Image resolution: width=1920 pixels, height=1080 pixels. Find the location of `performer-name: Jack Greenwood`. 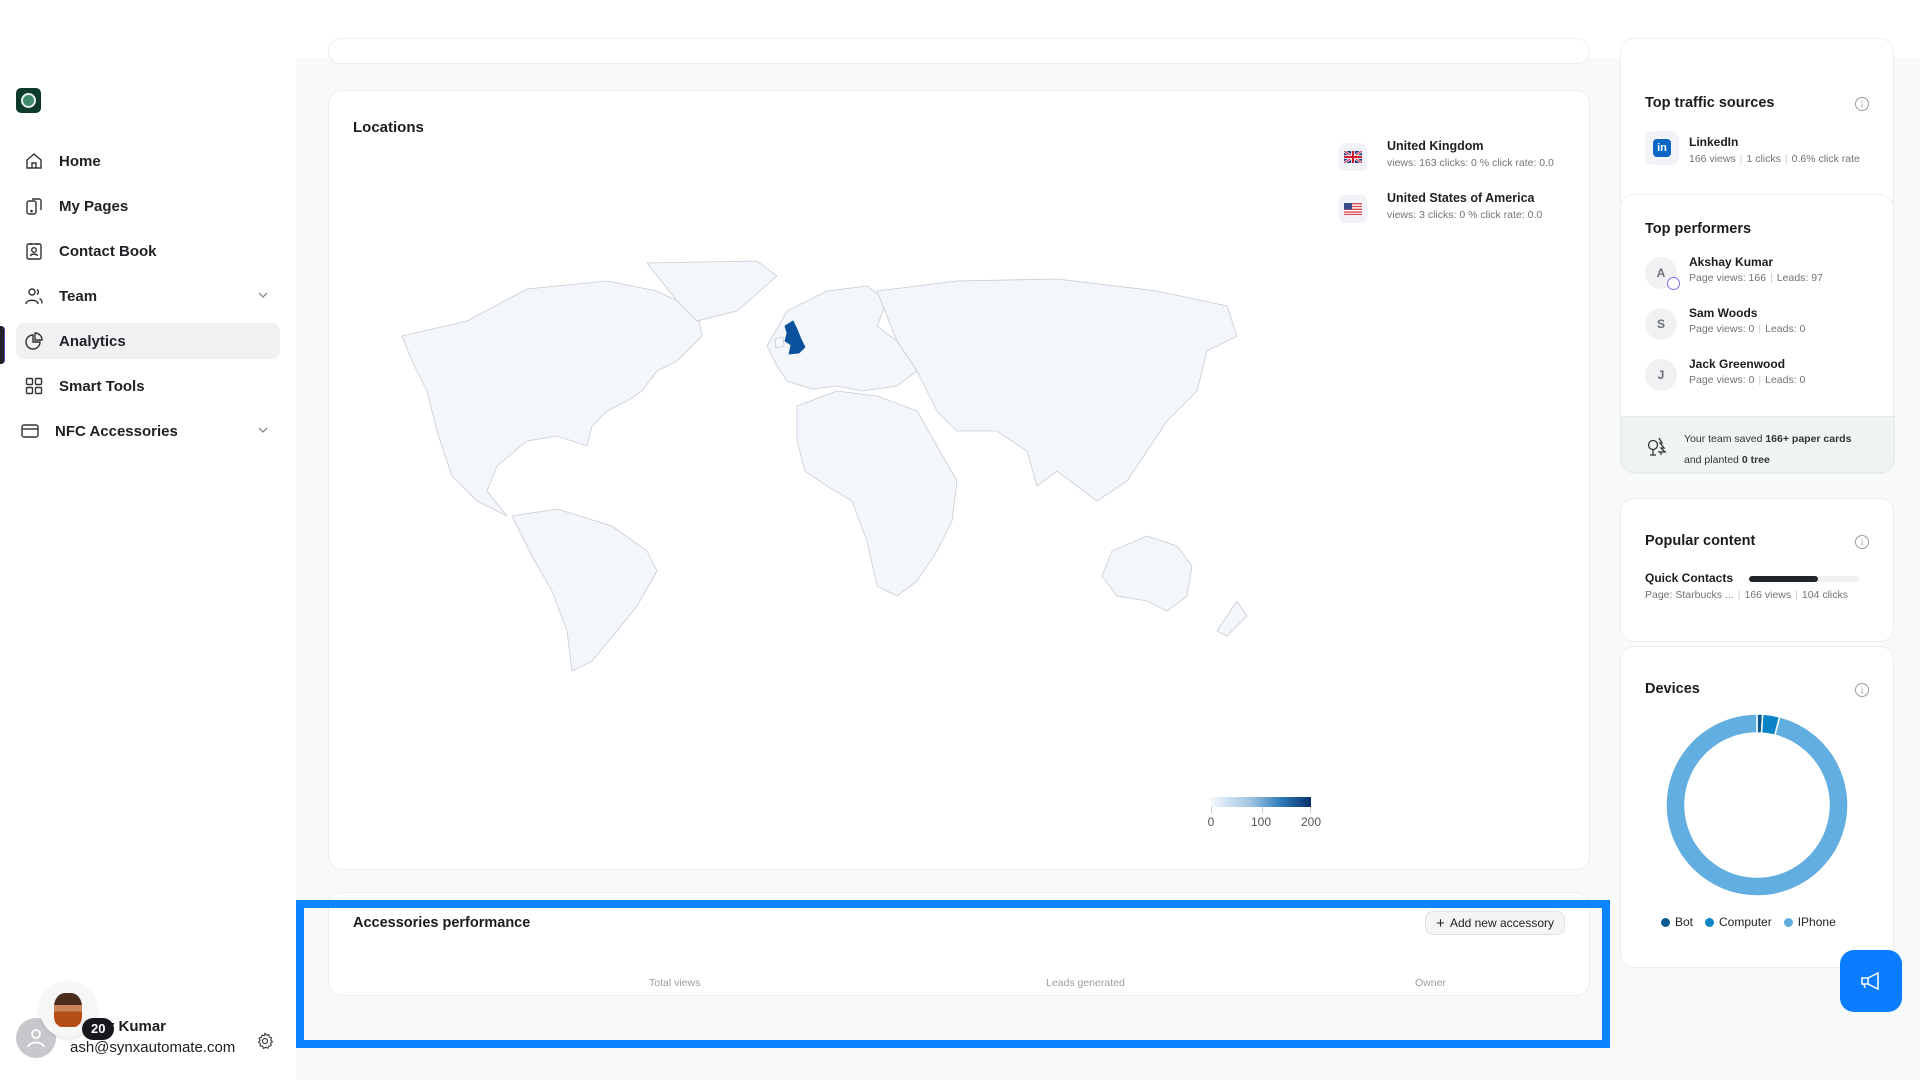

performer-name: Jack Greenwood is located at coordinates (1737, 364).